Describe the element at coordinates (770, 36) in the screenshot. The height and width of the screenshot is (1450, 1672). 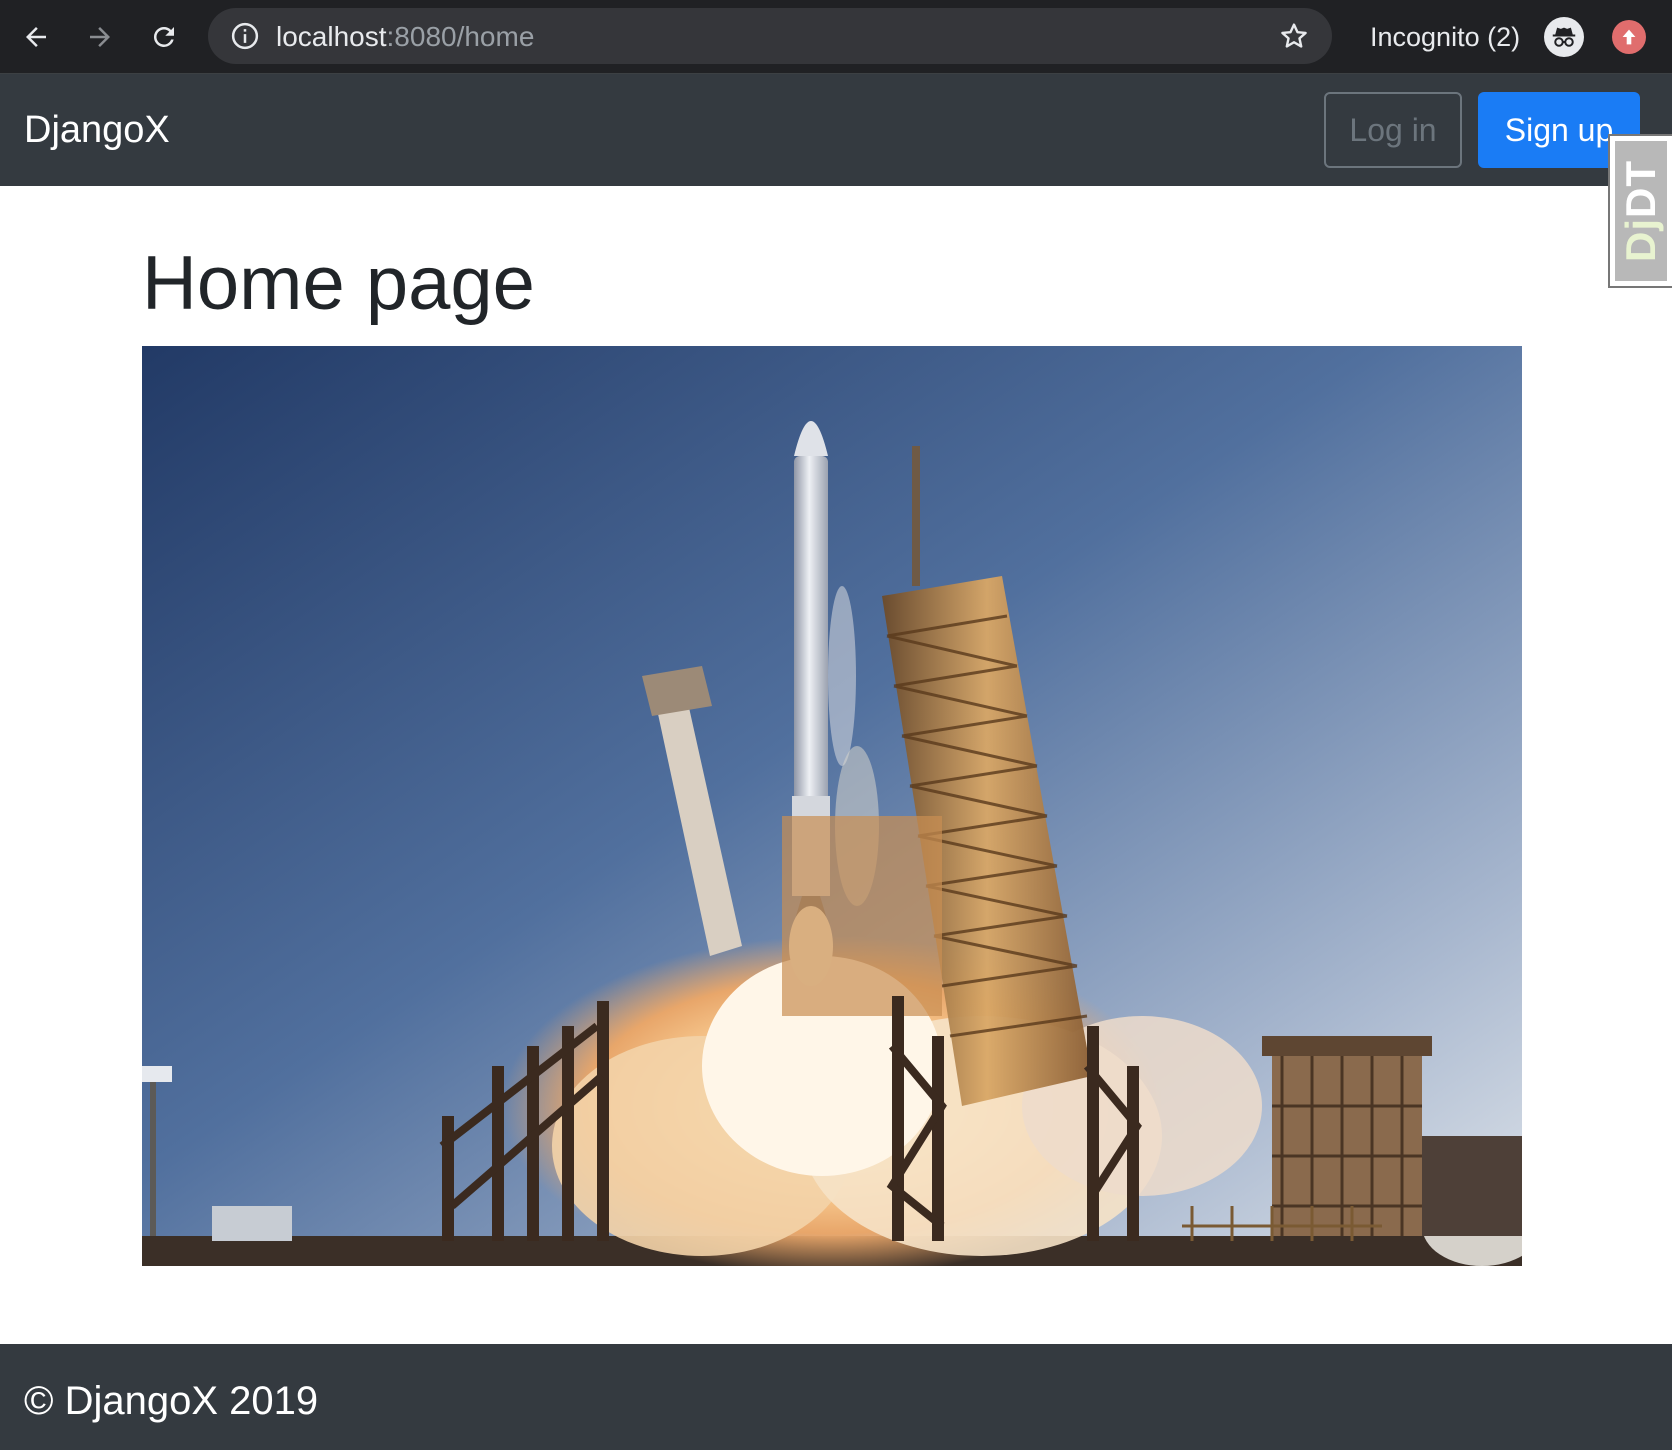
I see `address-bar: localhost:8080/home` at that location.